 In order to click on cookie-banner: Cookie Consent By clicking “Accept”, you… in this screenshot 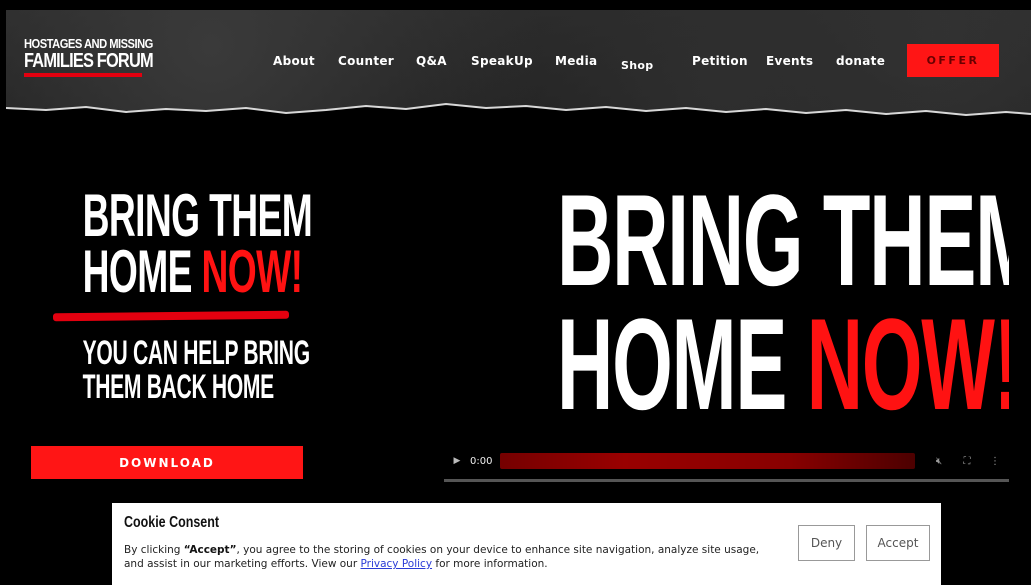, I will do `click(526, 544)`.